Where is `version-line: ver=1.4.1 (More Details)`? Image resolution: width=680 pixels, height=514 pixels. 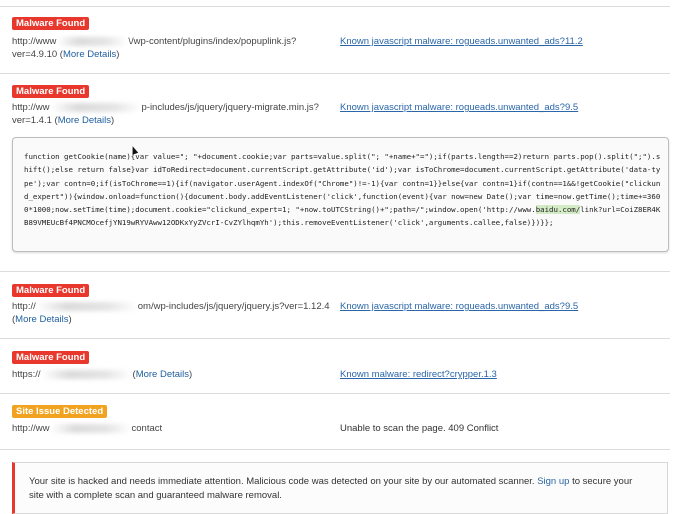
version-line: ver=1.4.1 (More Details) is located at coordinates (63, 120).